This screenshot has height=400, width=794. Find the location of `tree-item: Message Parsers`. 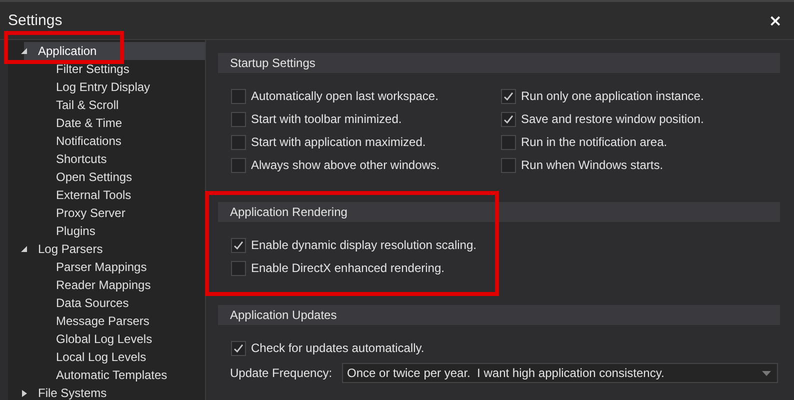

tree-item: Message Parsers is located at coordinates (103, 321).